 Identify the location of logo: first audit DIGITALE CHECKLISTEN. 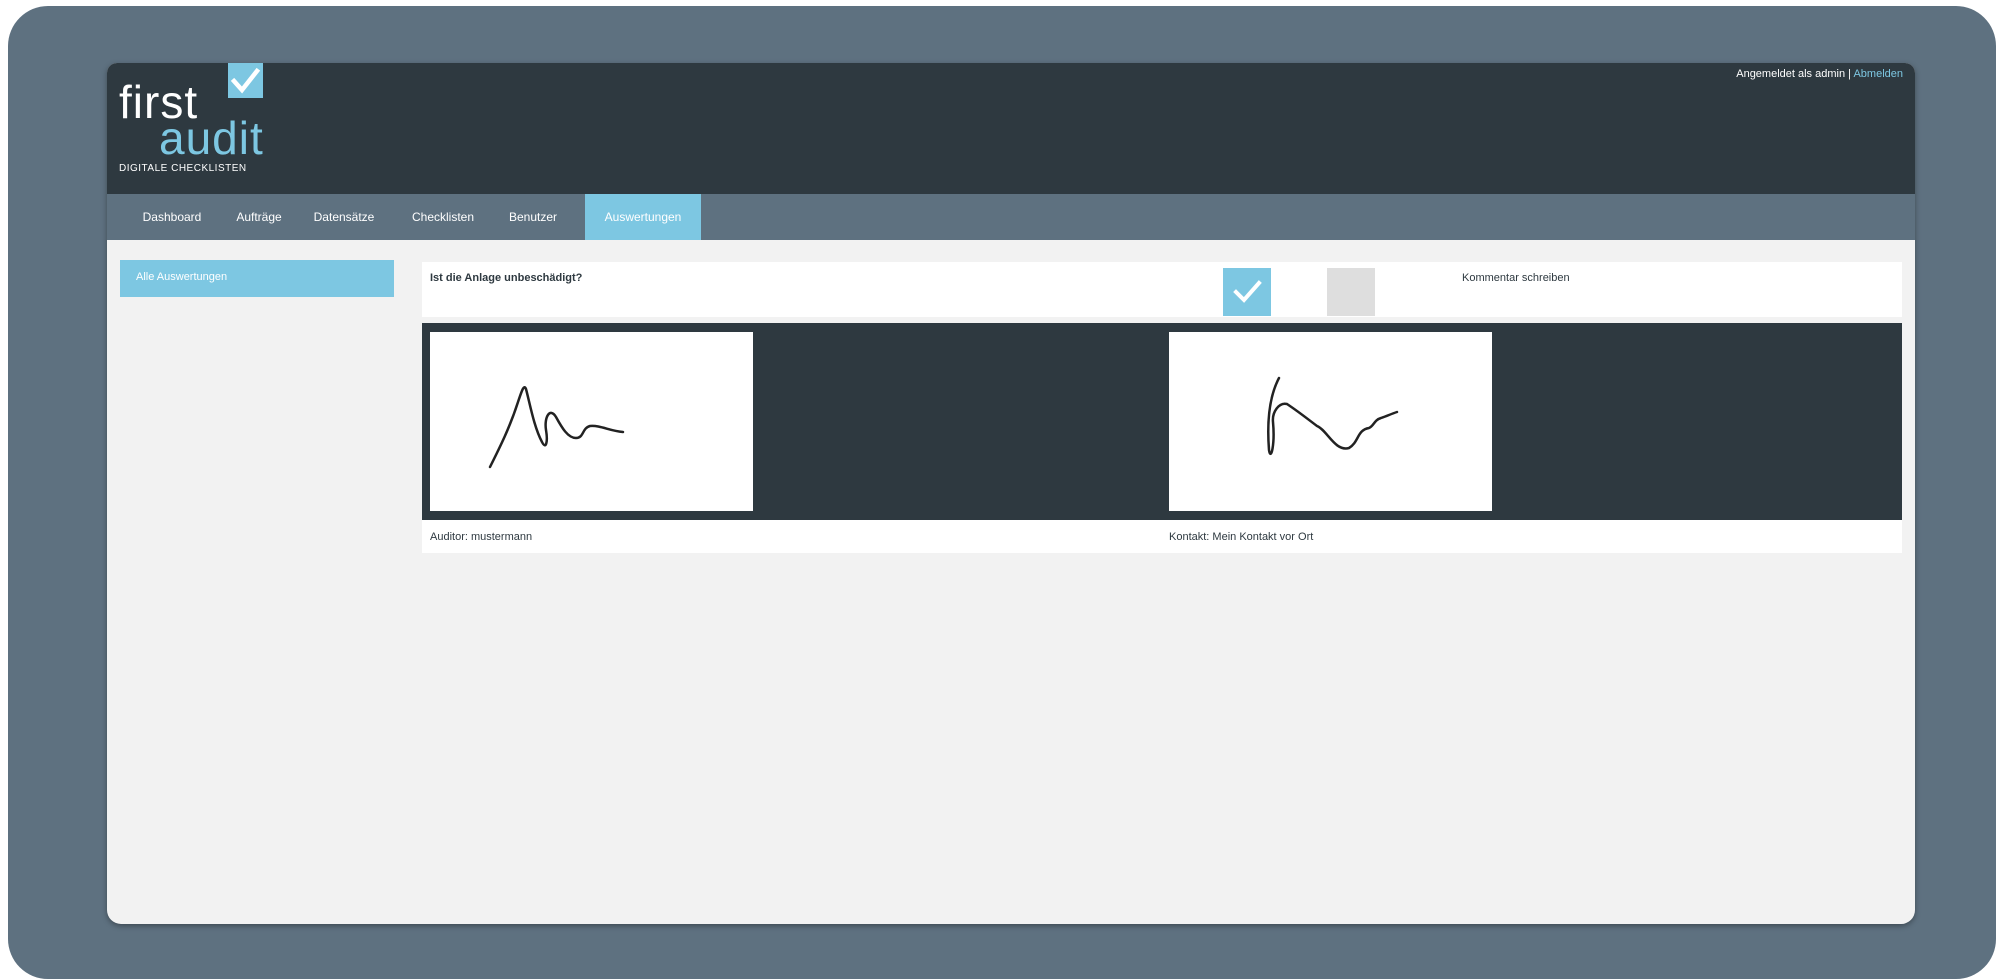
(199, 125).